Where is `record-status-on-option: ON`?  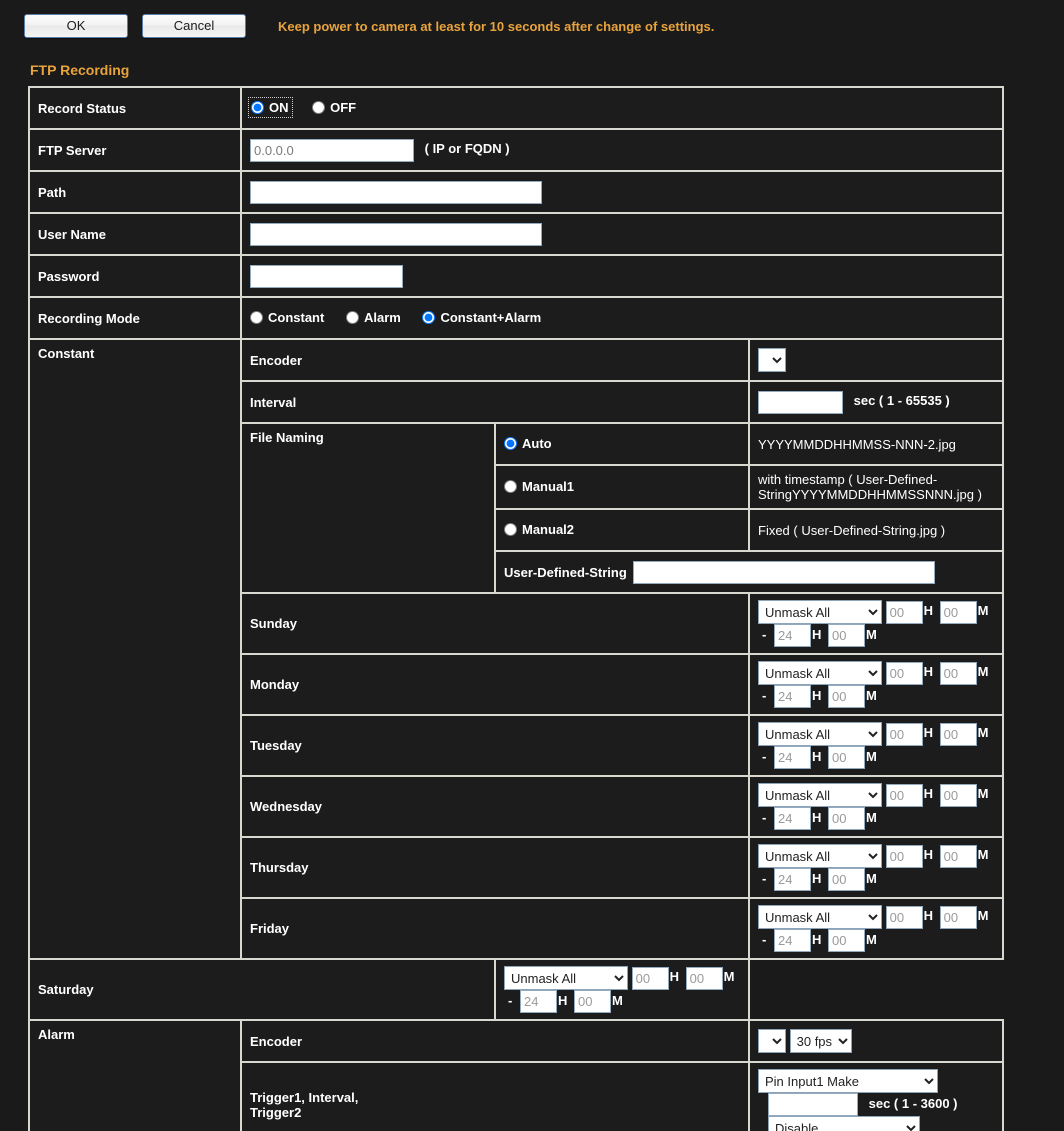 record-status-on-option: ON is located at coordinates (270, 107).